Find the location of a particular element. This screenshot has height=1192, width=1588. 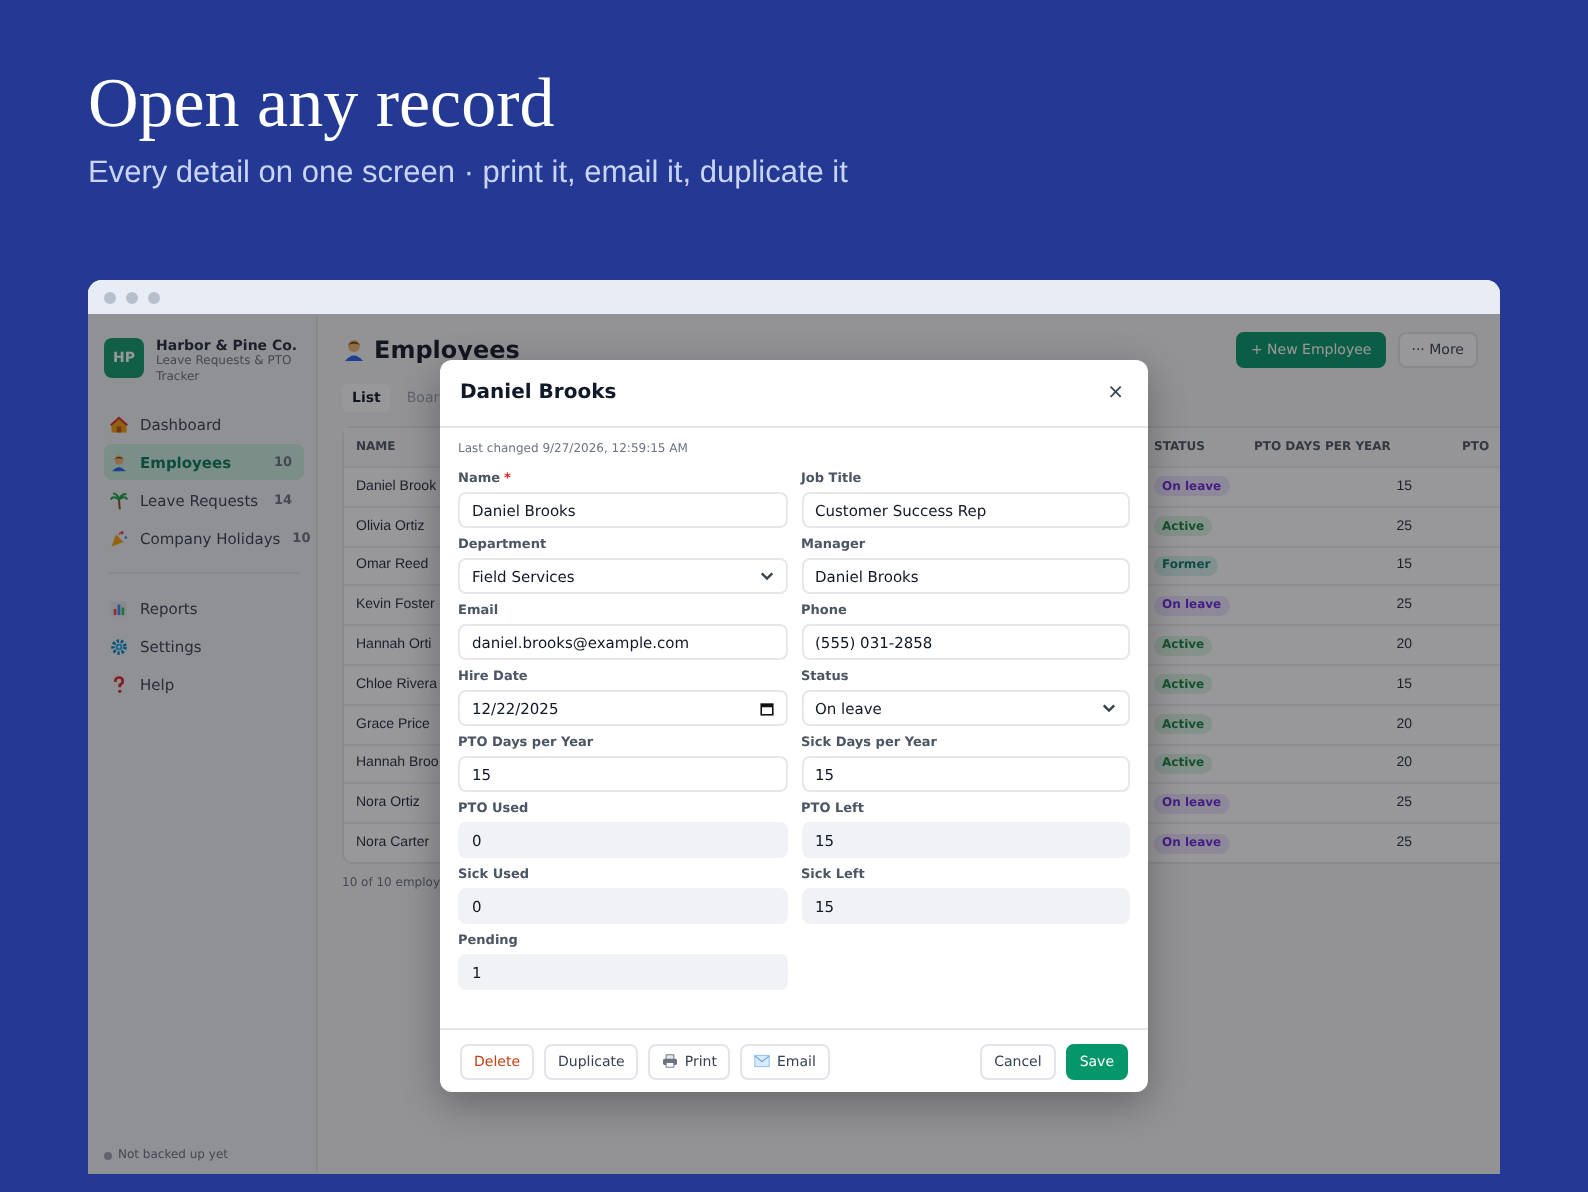

house-icon is located at coordinates (119, 424).